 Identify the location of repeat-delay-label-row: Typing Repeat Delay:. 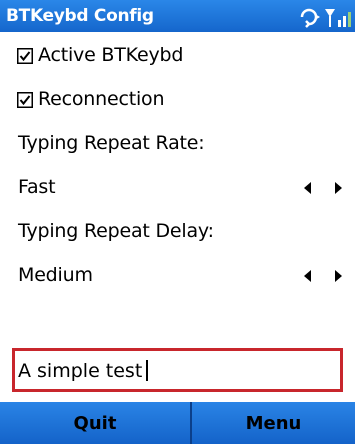
(177, 232).